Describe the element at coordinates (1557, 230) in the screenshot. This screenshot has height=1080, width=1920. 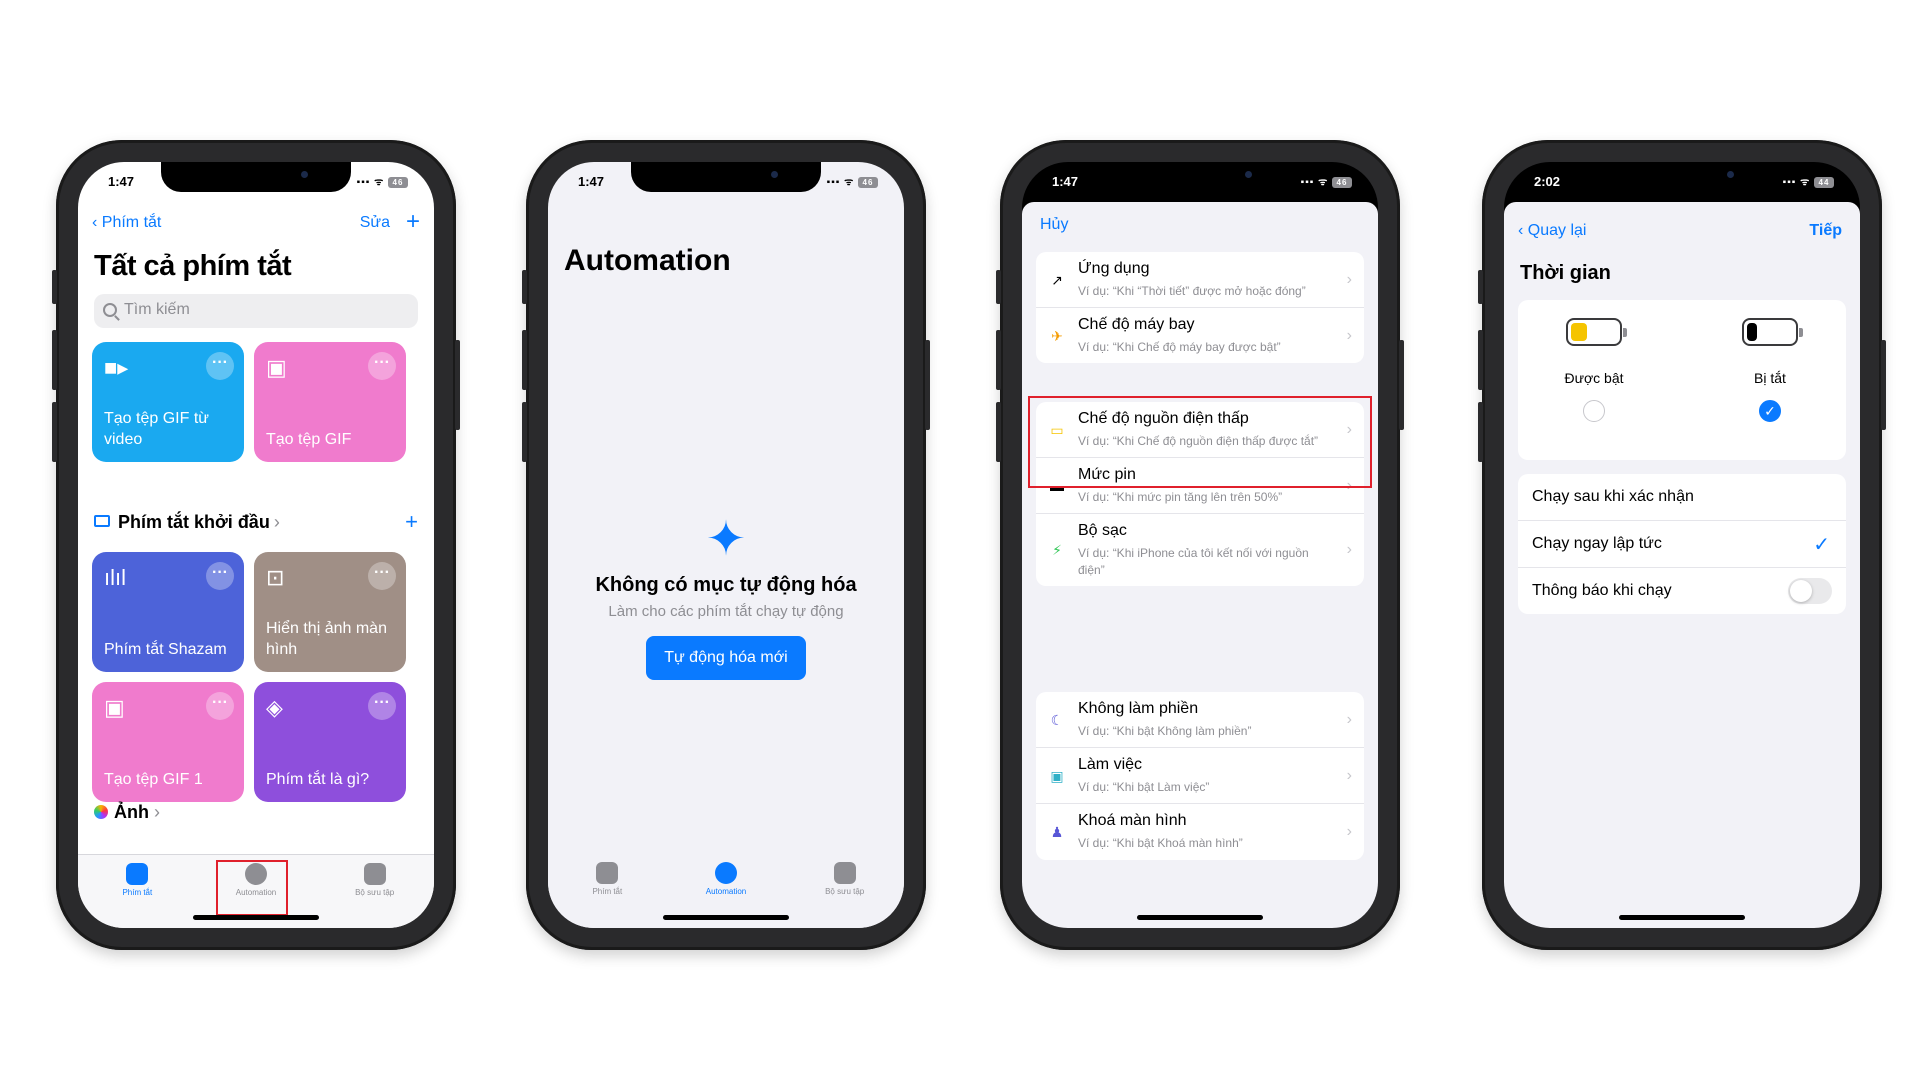
I see `back-label: Quay lại` at that location.